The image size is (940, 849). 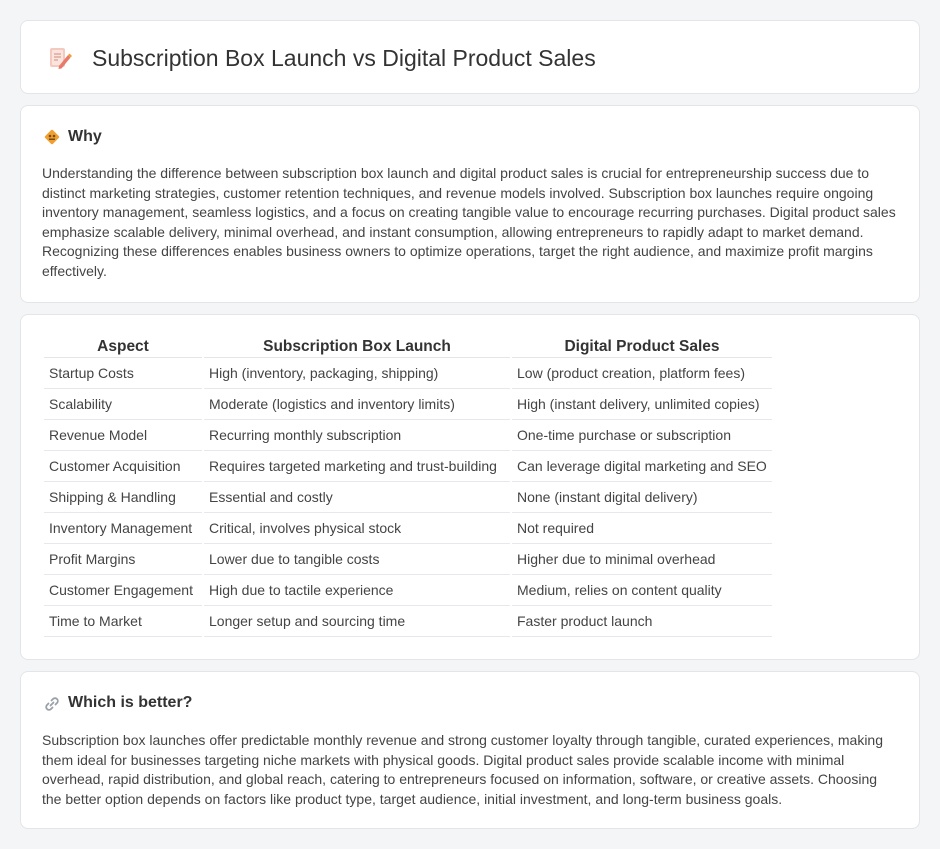 What do you see at coordinates (642, 590) in the screenshot?
I see `digital-cell: Medium, relies on content quality` at bounding box center [642, 590].